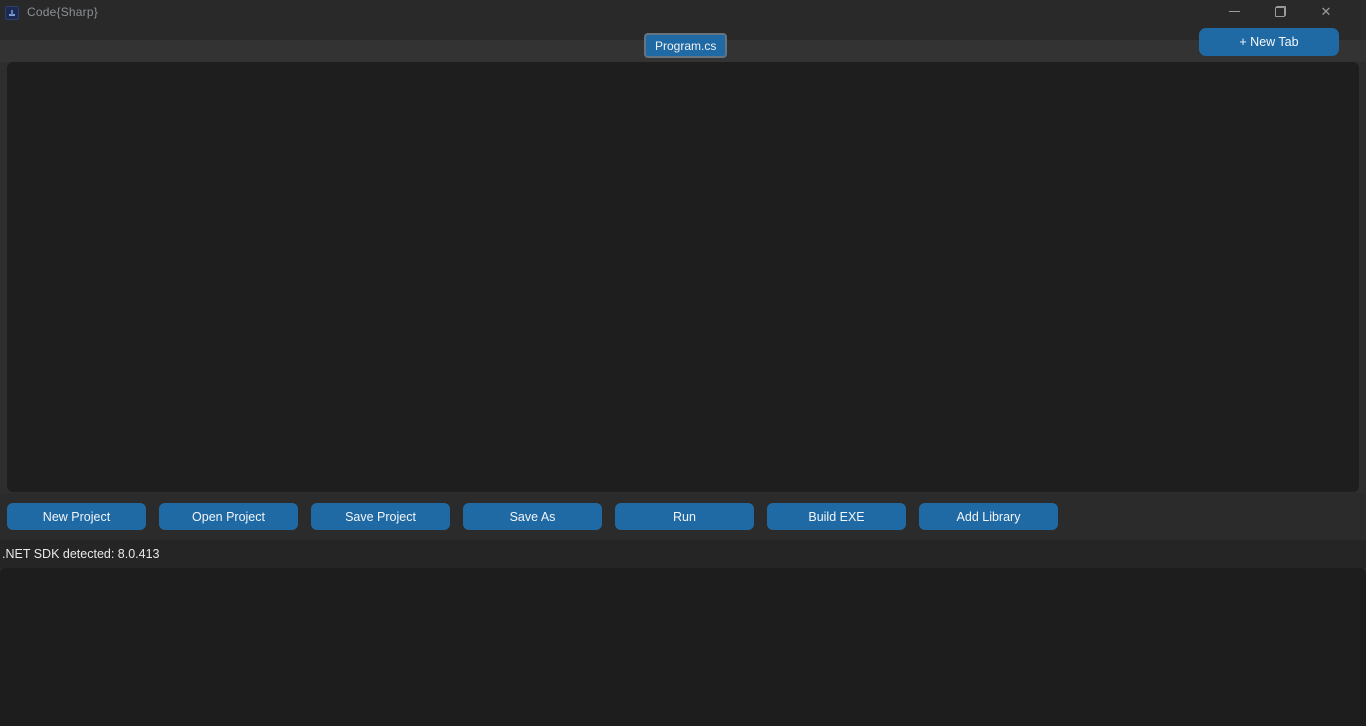 Image resolution: width=1366 pixels, height=726 pixels. I want to click on app-icon, so click(12, 12).